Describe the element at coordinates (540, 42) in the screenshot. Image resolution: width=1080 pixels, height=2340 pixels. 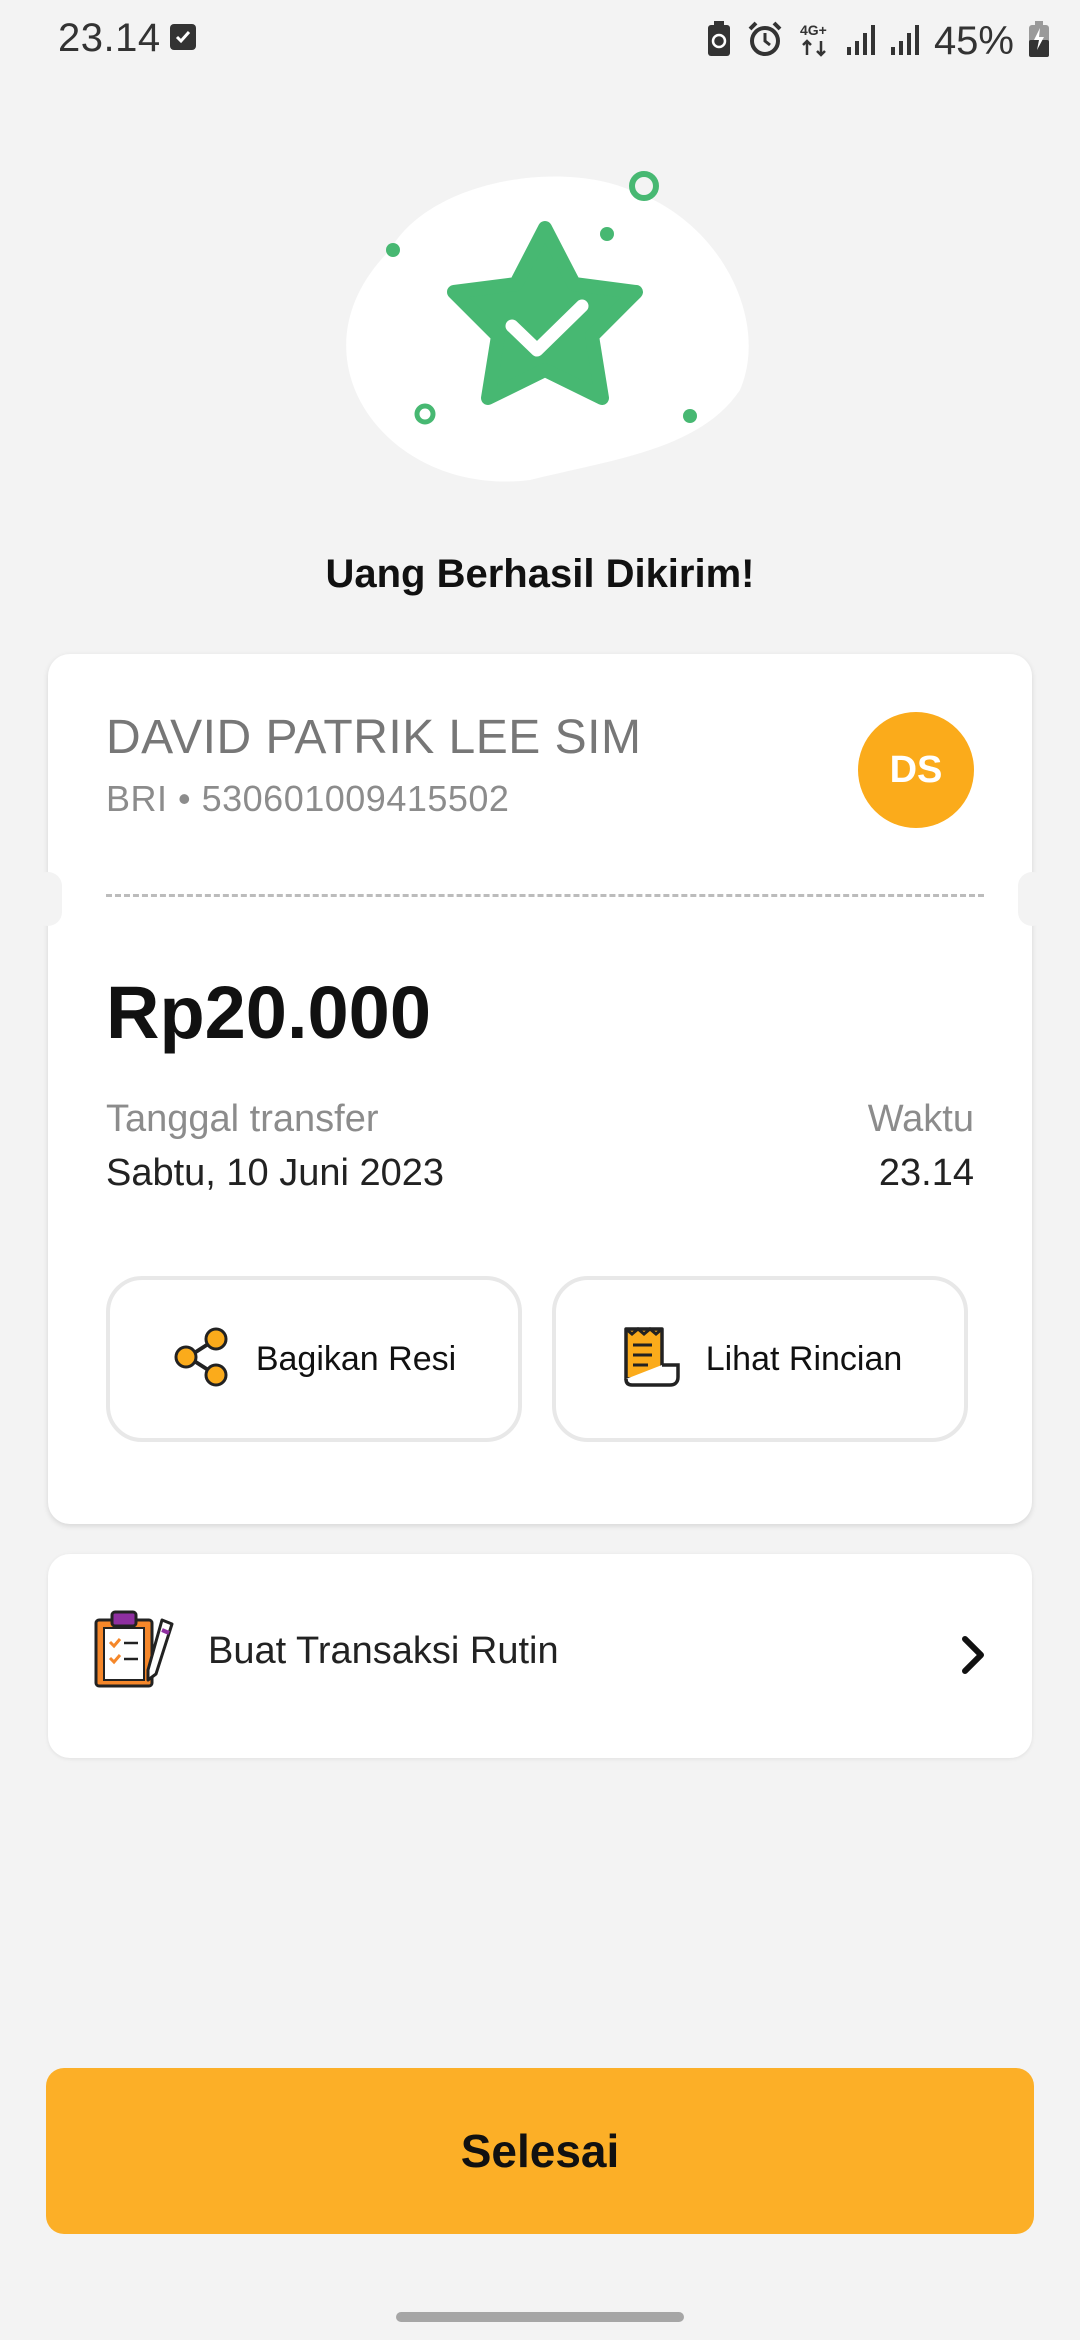
I see `status-bar: 23.14 4G+ 45%` at that location.